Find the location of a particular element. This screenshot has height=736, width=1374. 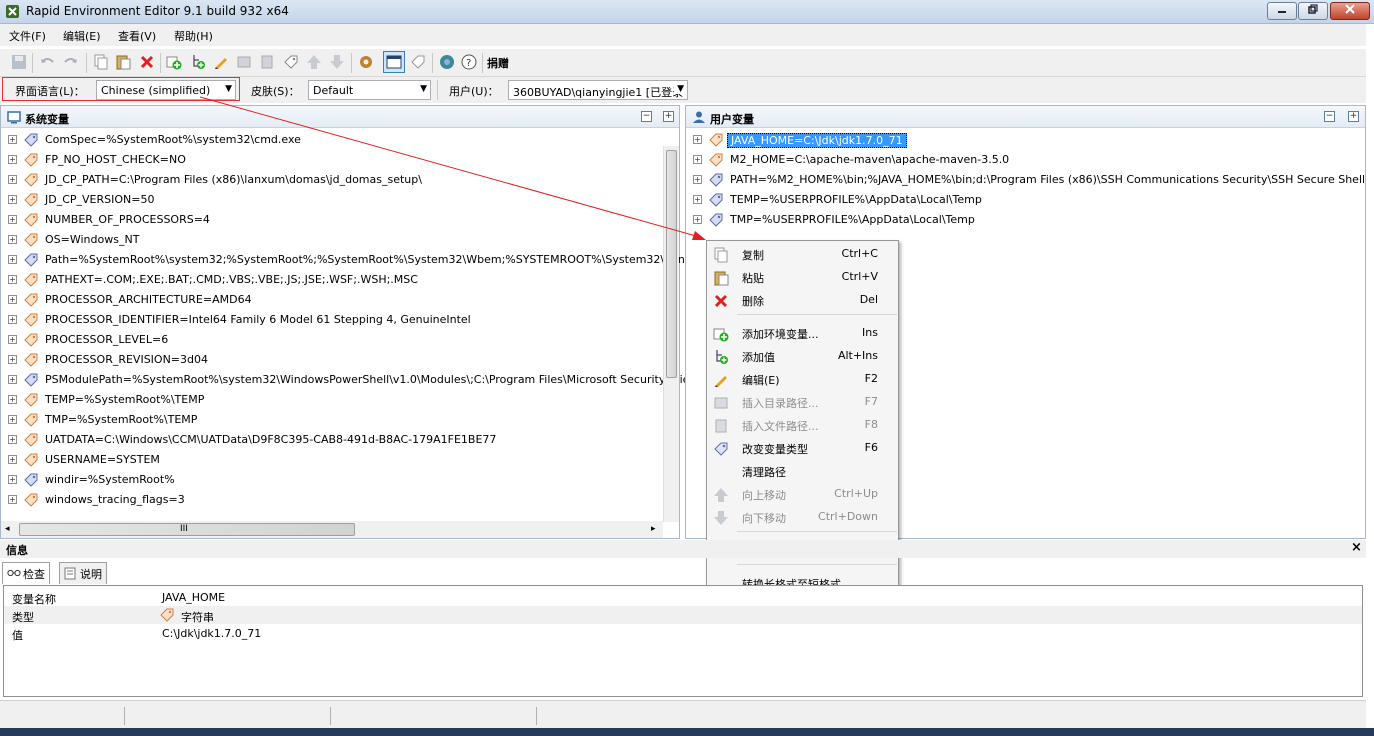

donate-button: 捐赠 is located at coordinates (498, 63).